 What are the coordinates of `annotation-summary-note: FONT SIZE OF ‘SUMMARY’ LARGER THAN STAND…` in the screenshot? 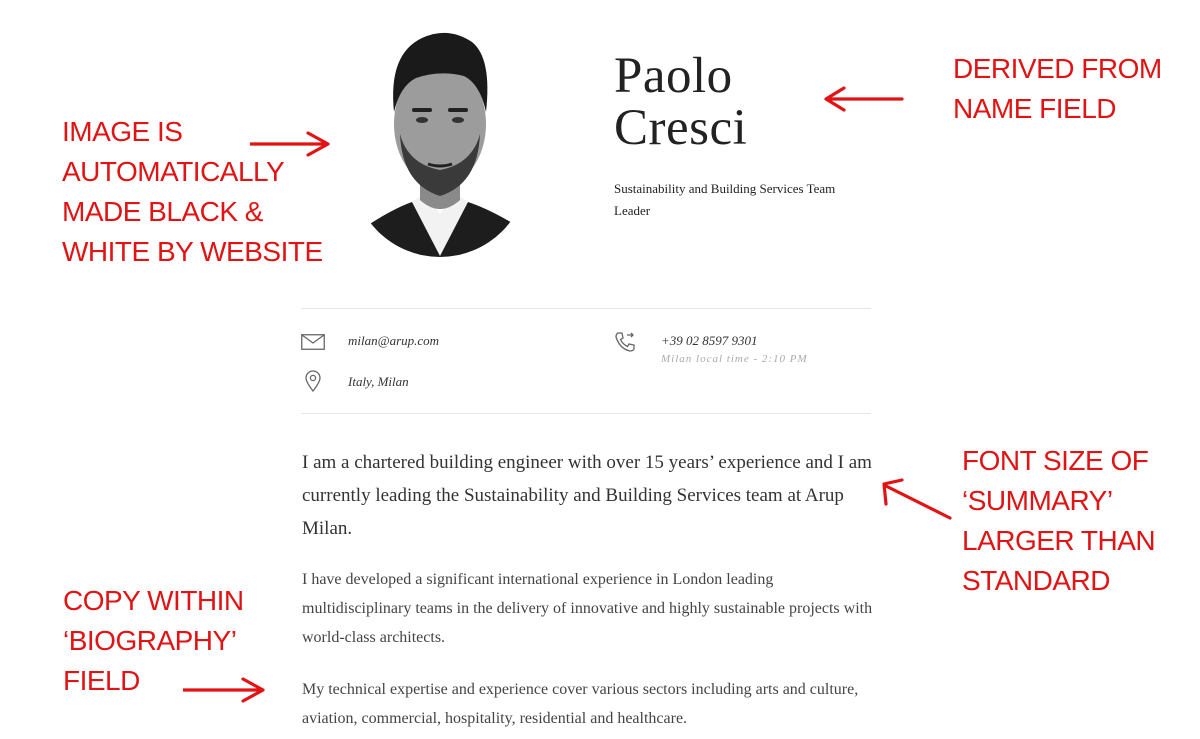 It's located at (1059, 520).